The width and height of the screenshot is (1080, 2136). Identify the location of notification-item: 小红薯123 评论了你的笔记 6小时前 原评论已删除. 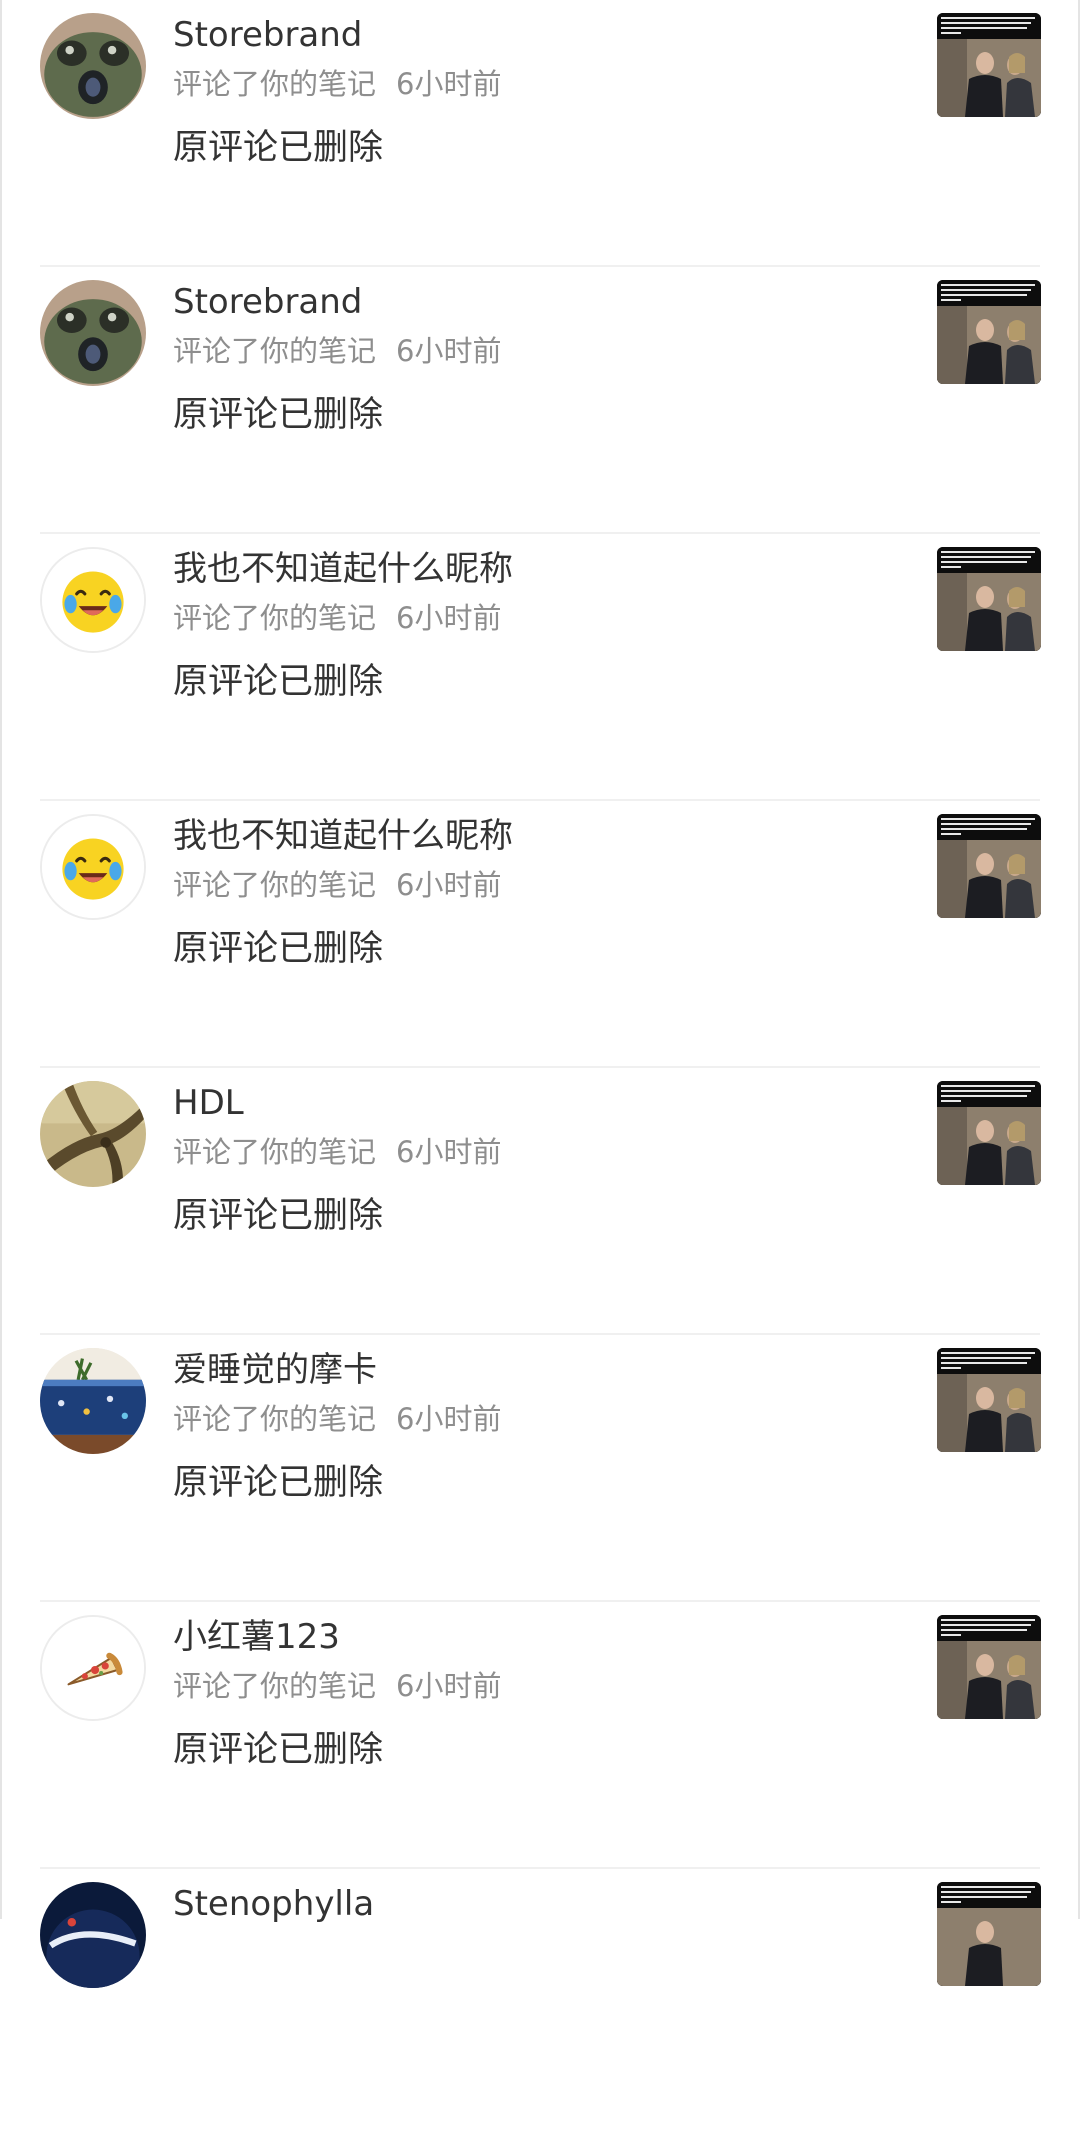
(540, 1735).